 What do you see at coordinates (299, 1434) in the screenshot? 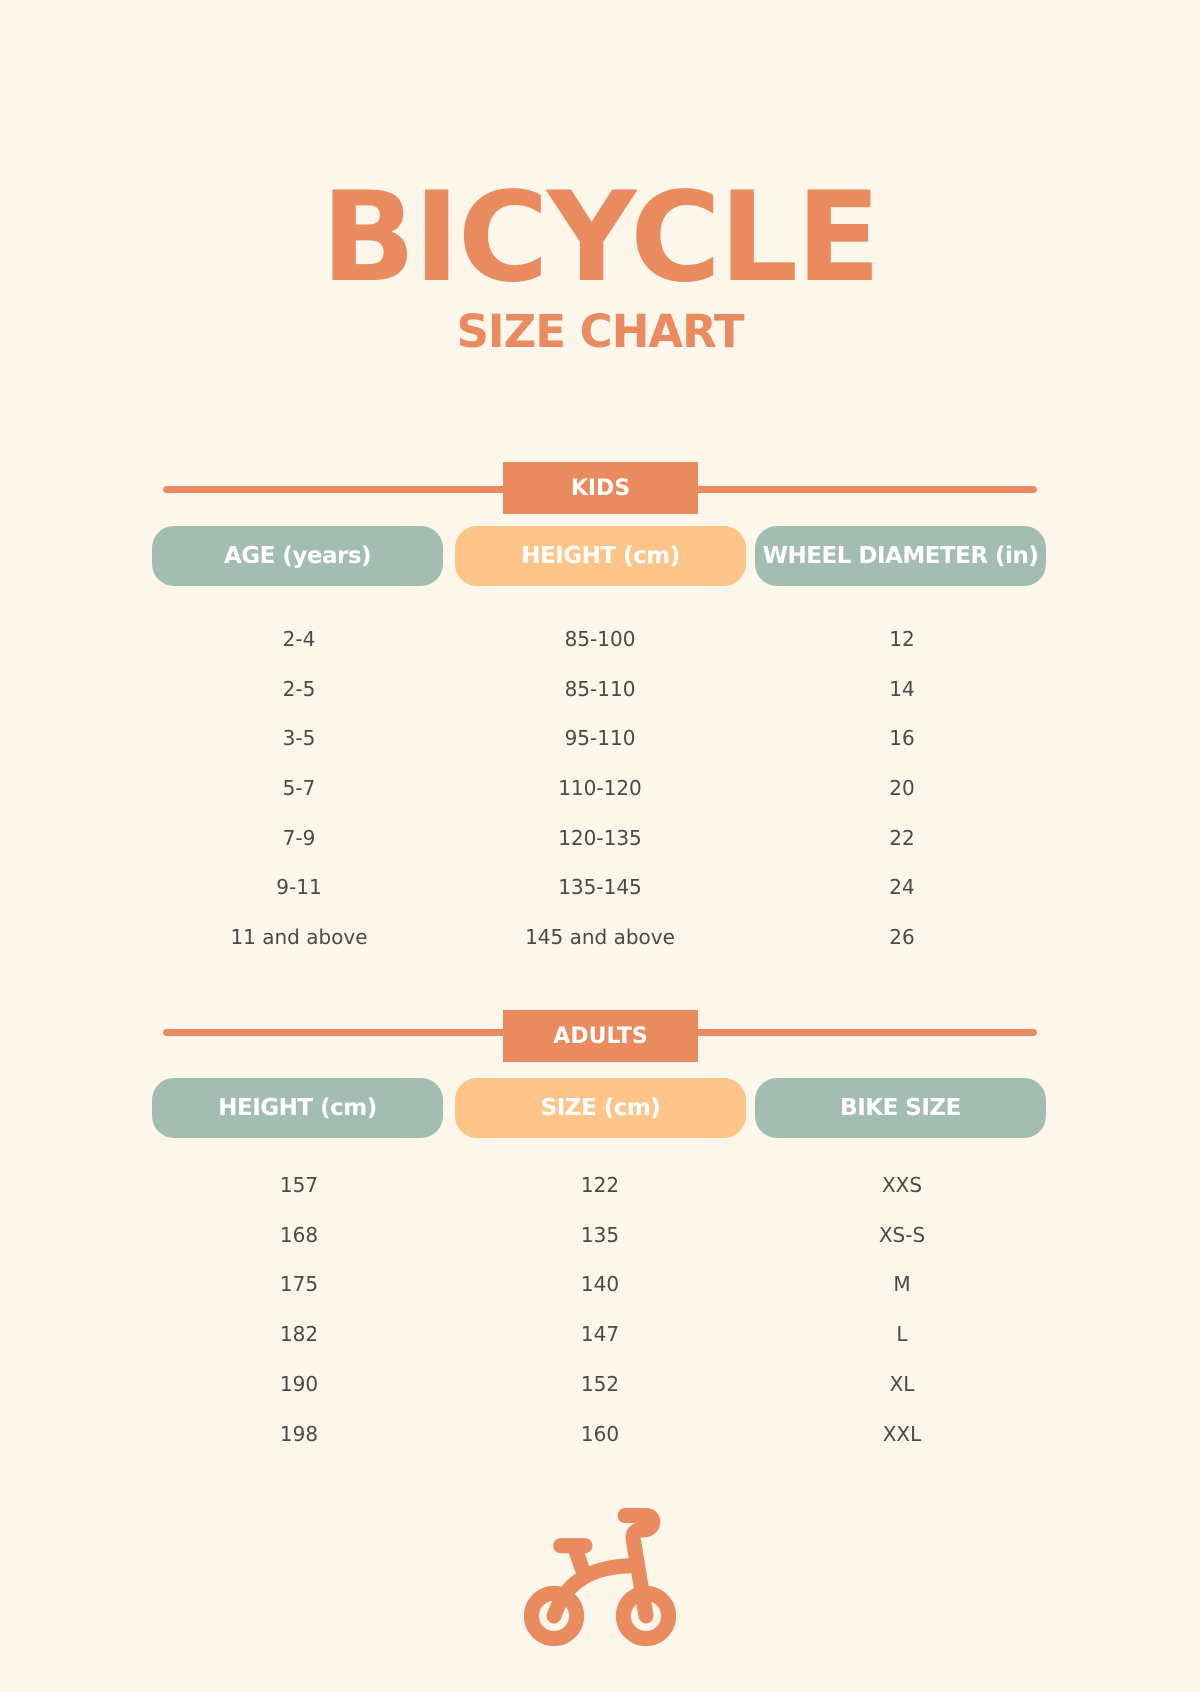
I see `adults-height-cell: 198` at bounding box center [299, 1434].